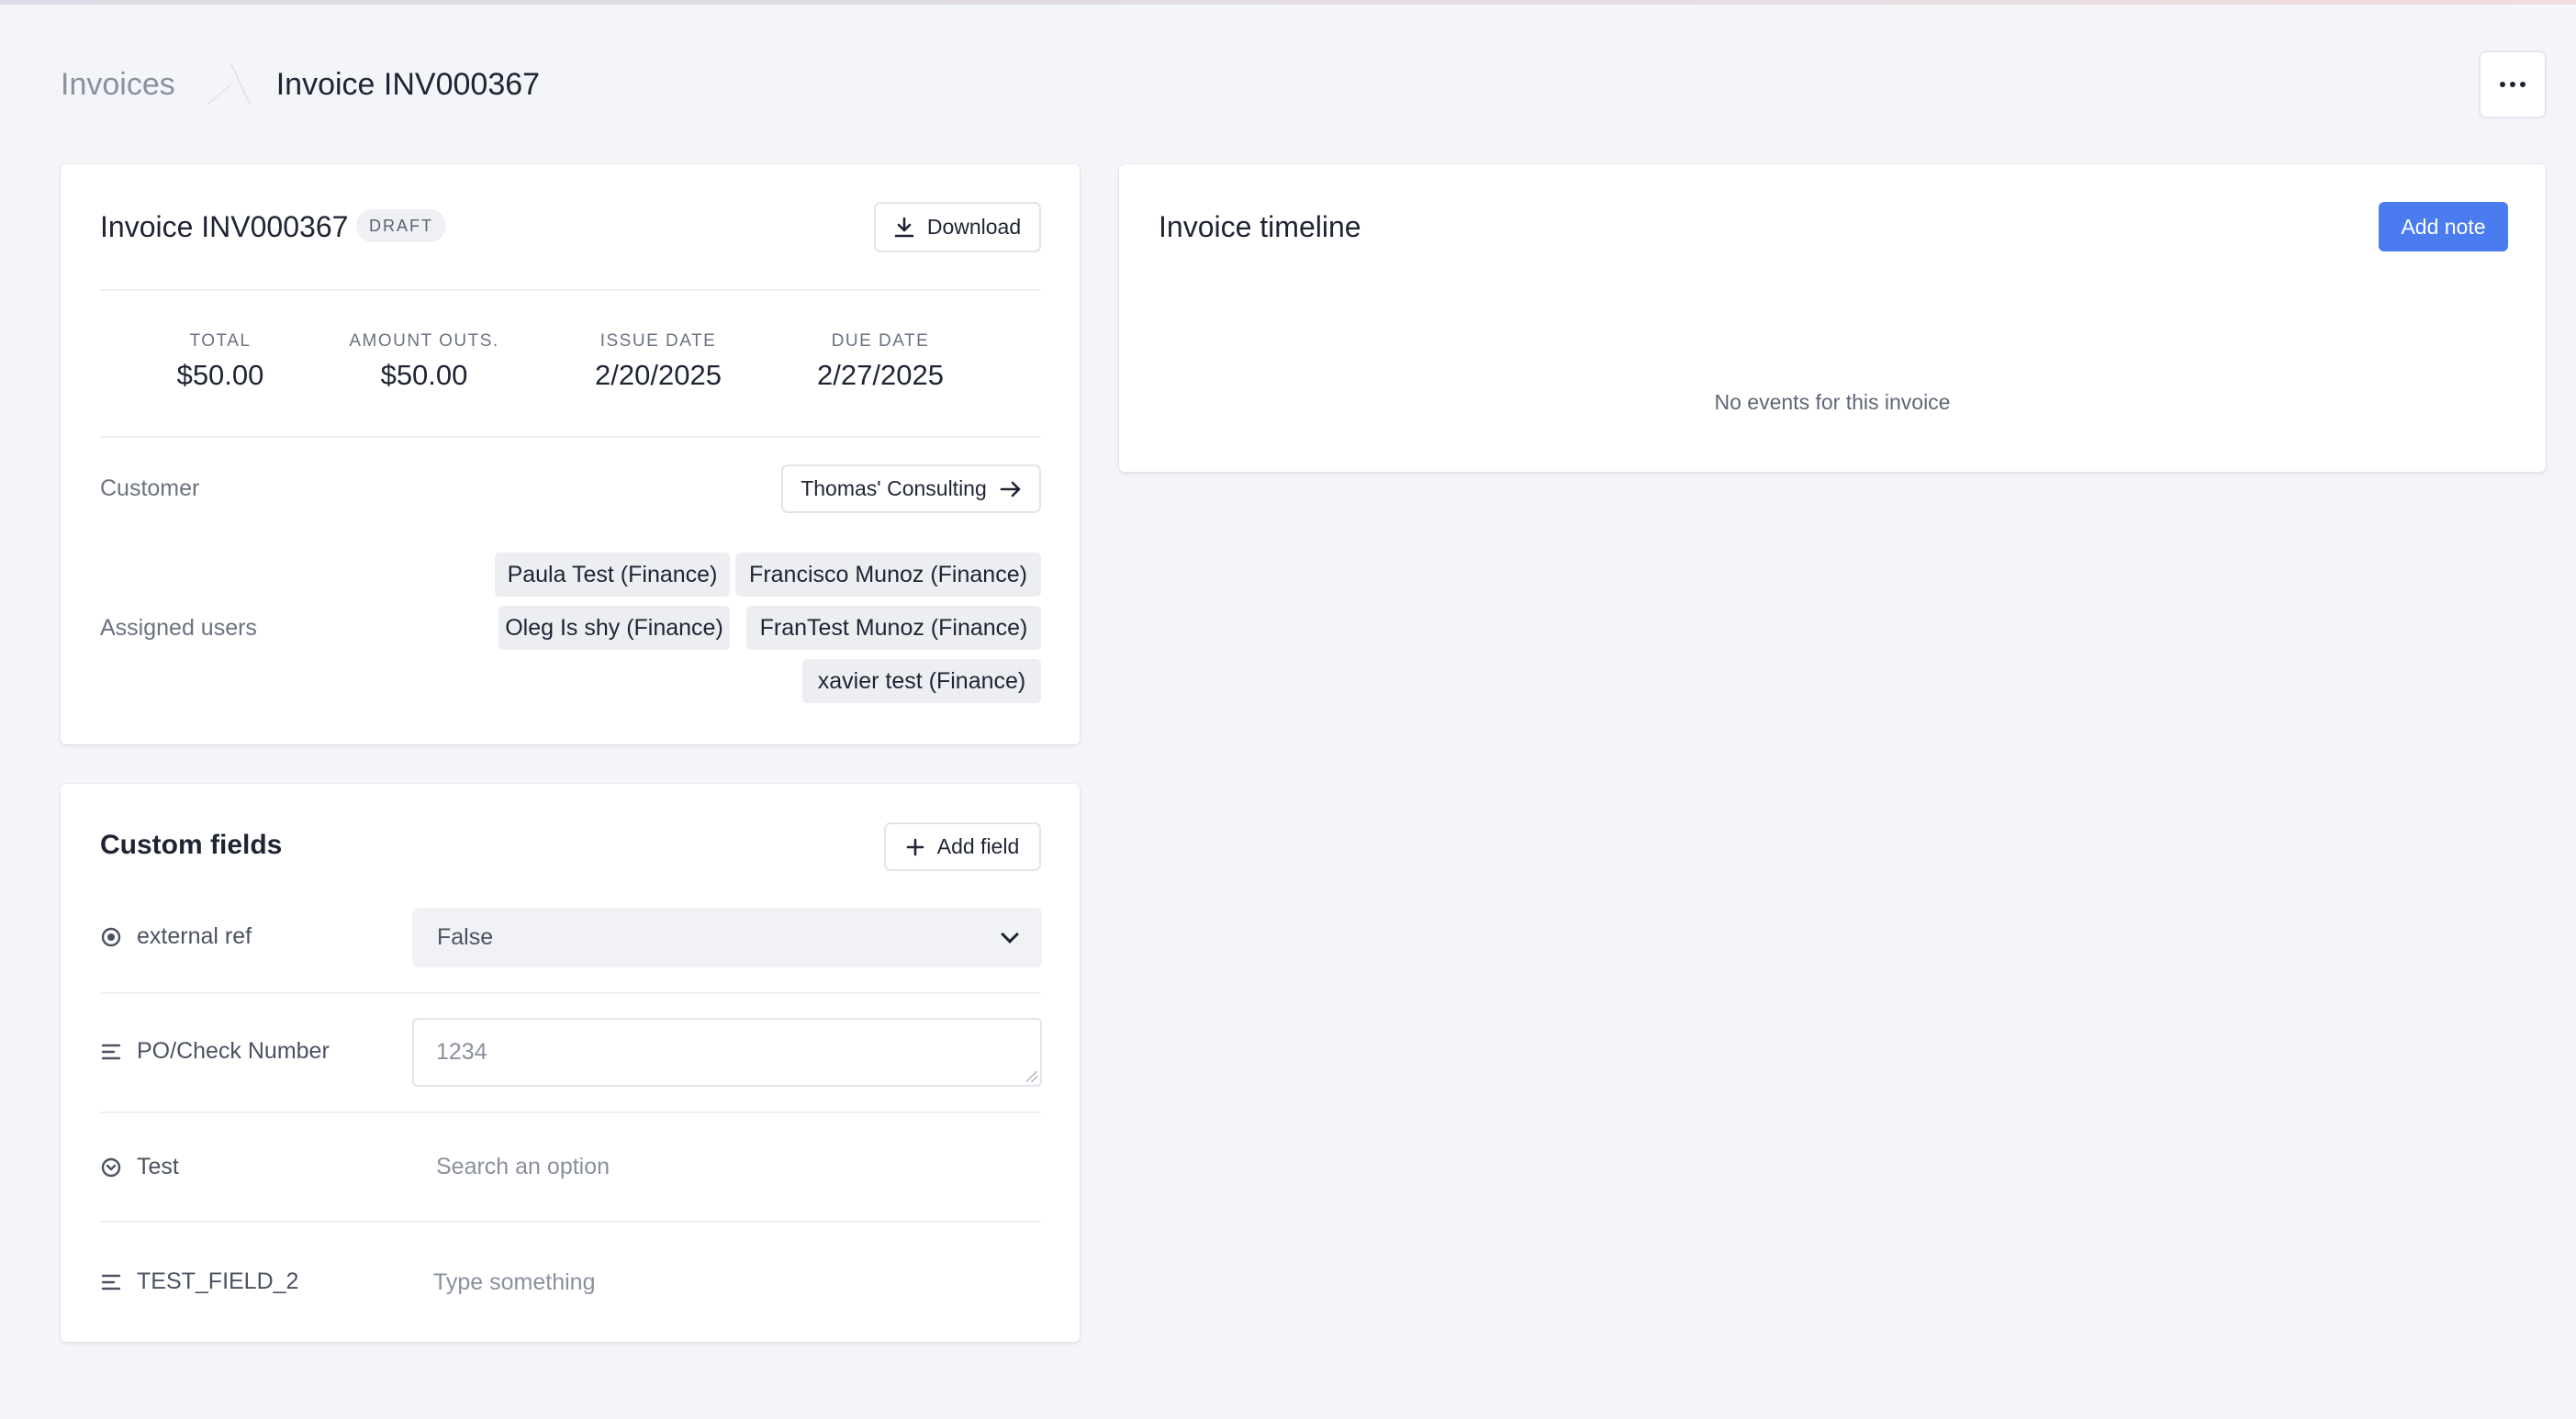 This screenshot has height=1419, width=2576. Describe the element at coordinates (218, 1281) in the screenshot. I see `field-label-test-field-2: TEST_FIELD_2` at that location.